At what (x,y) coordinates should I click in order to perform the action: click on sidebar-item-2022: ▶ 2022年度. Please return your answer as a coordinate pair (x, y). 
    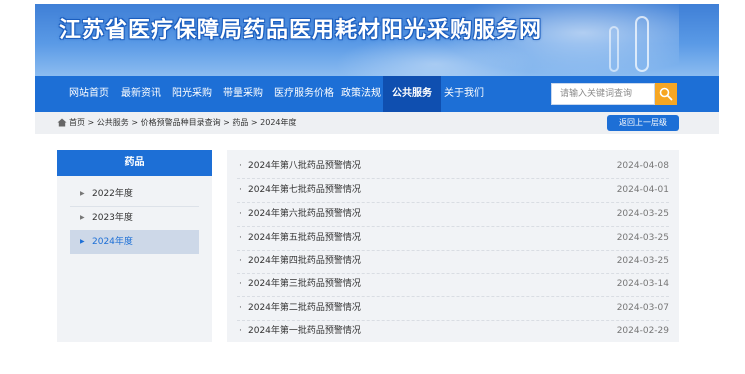
    Looking at the image, I should click on (134, 194).